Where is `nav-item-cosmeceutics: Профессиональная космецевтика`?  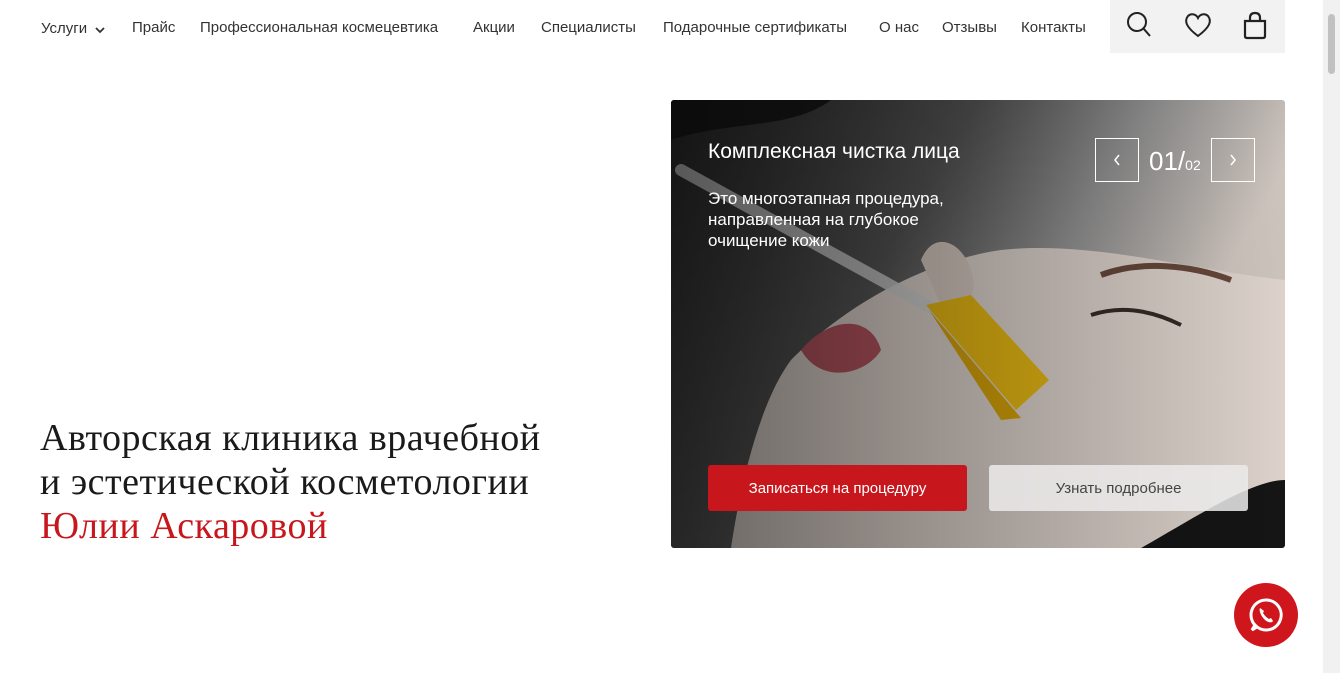
nav-item-cosmeceutics: Профессиональная космецевтика is located at coordinates (319, 27).